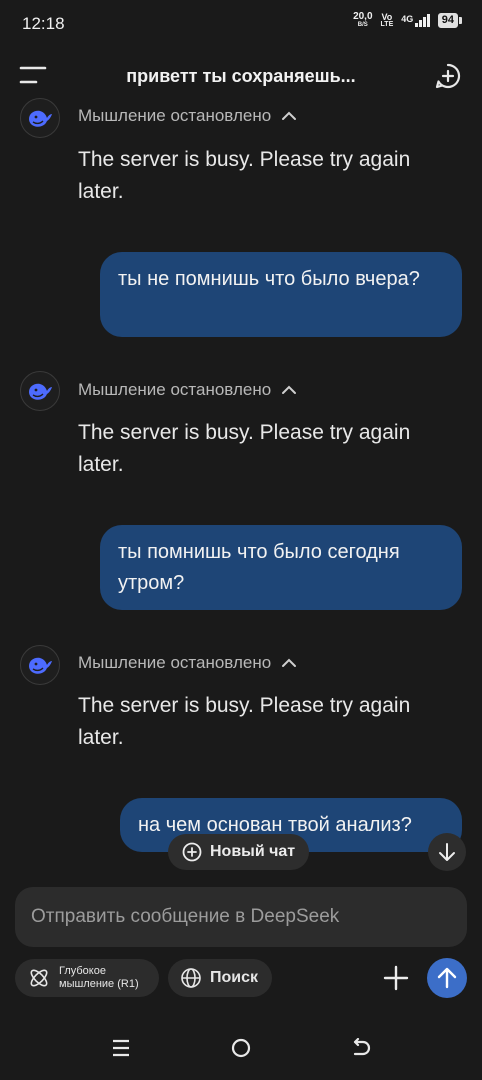 This screenshot has height=1080, width=482. What do you see at coordinates (191, 978) in the screenshot?
I see `globe-icon` at bounding box center [191, 978].